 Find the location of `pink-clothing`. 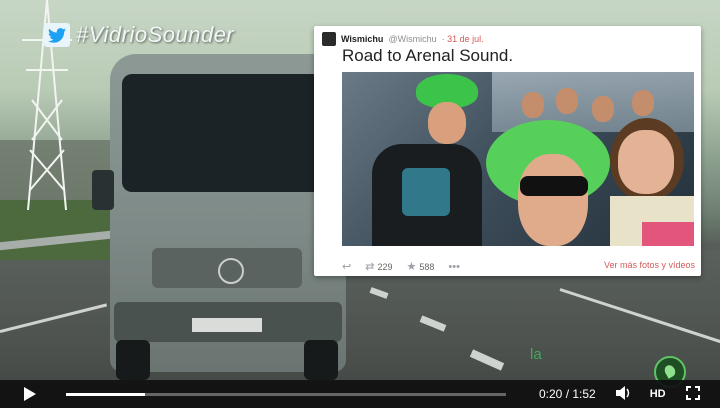

pink-clothing is located at coordinates (668, 234).